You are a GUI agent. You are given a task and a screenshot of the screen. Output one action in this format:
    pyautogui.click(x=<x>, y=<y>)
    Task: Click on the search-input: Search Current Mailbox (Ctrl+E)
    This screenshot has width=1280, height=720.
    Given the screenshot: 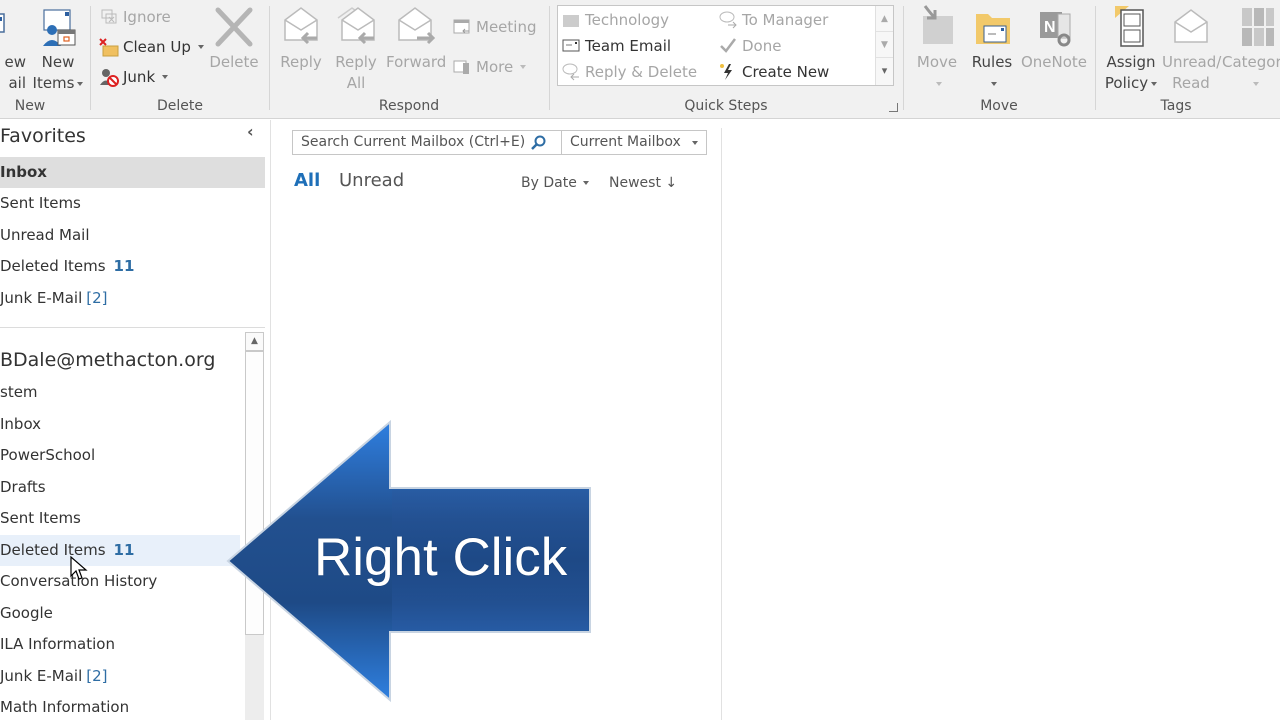 What is the action you would take?
    pyautogui.click(x=427, y=142)
    